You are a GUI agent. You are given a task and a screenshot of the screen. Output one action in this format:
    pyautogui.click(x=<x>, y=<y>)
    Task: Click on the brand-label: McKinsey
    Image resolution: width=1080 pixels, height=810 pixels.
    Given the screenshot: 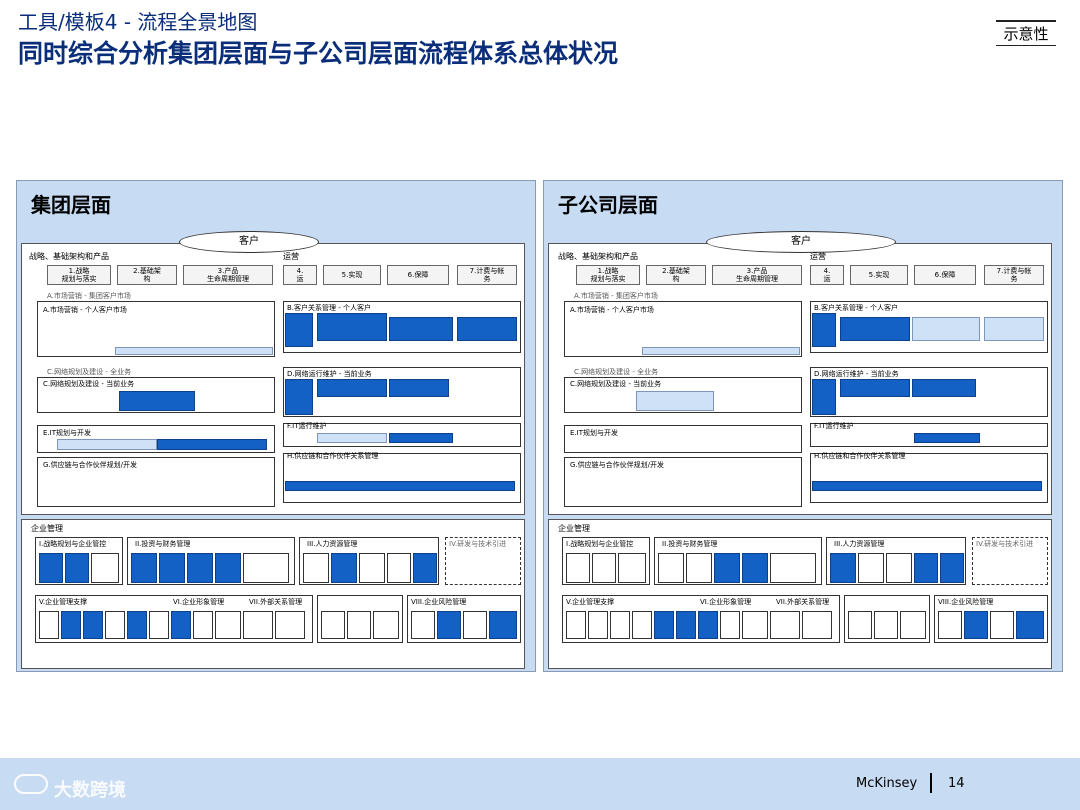 What is the action you would take?
    pyautogui.click(x=887, y=783)
    